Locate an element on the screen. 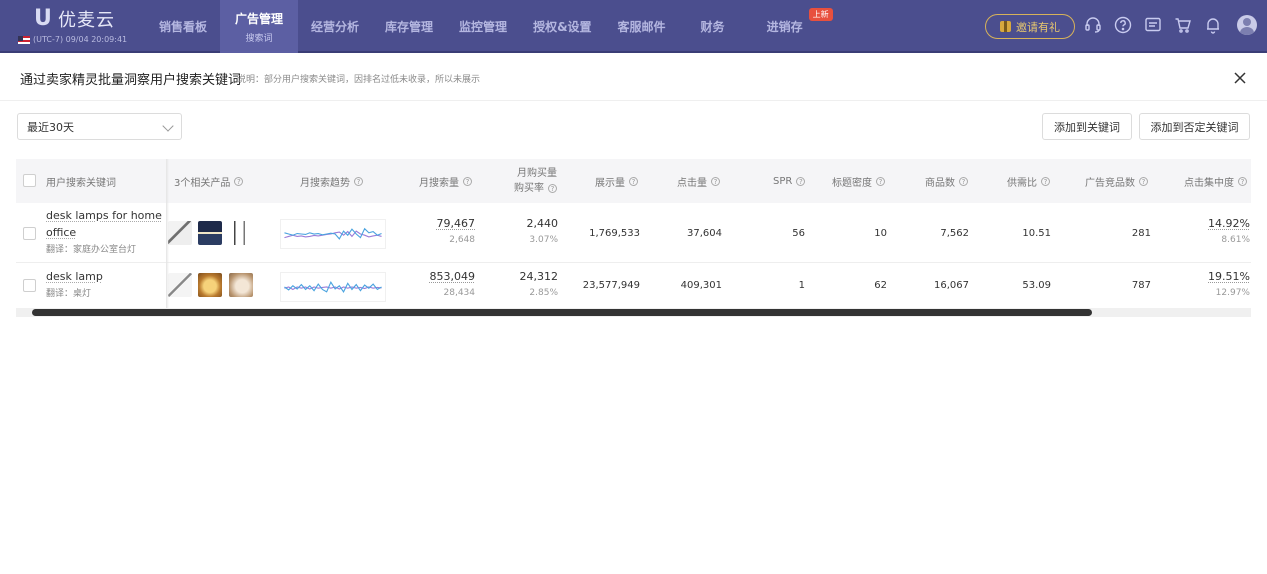 This screenshot has height=574, width=1267. col-impressions: 展示量? is located at coordinates (616, 181).